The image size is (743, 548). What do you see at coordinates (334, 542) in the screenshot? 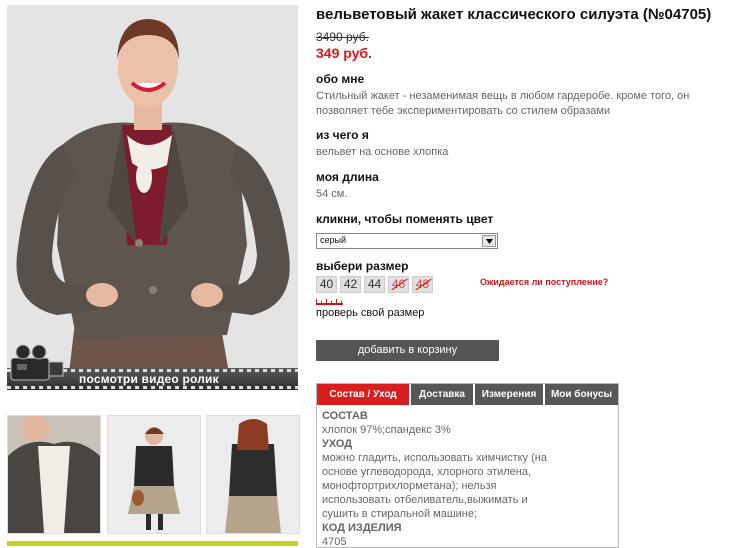
I see `code-text: 4705` at bounding box center [334, 542].